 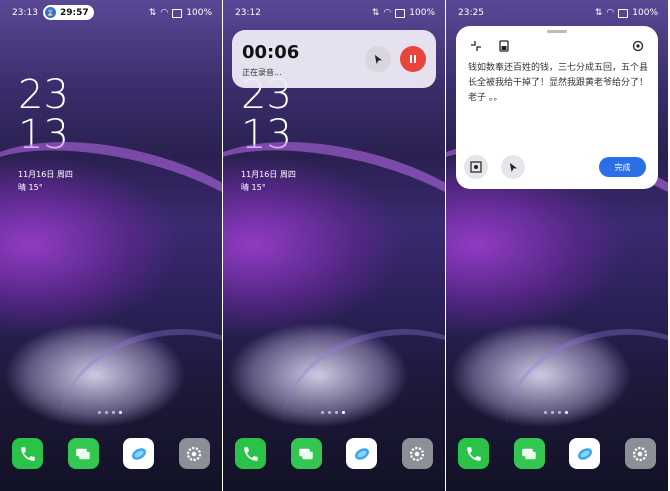 What do you see at coordinates (557, 13) in the screenshot?
I see `status-bar: 23:25 ⇅ ◠ 100%` at bounding box center [557, 13].